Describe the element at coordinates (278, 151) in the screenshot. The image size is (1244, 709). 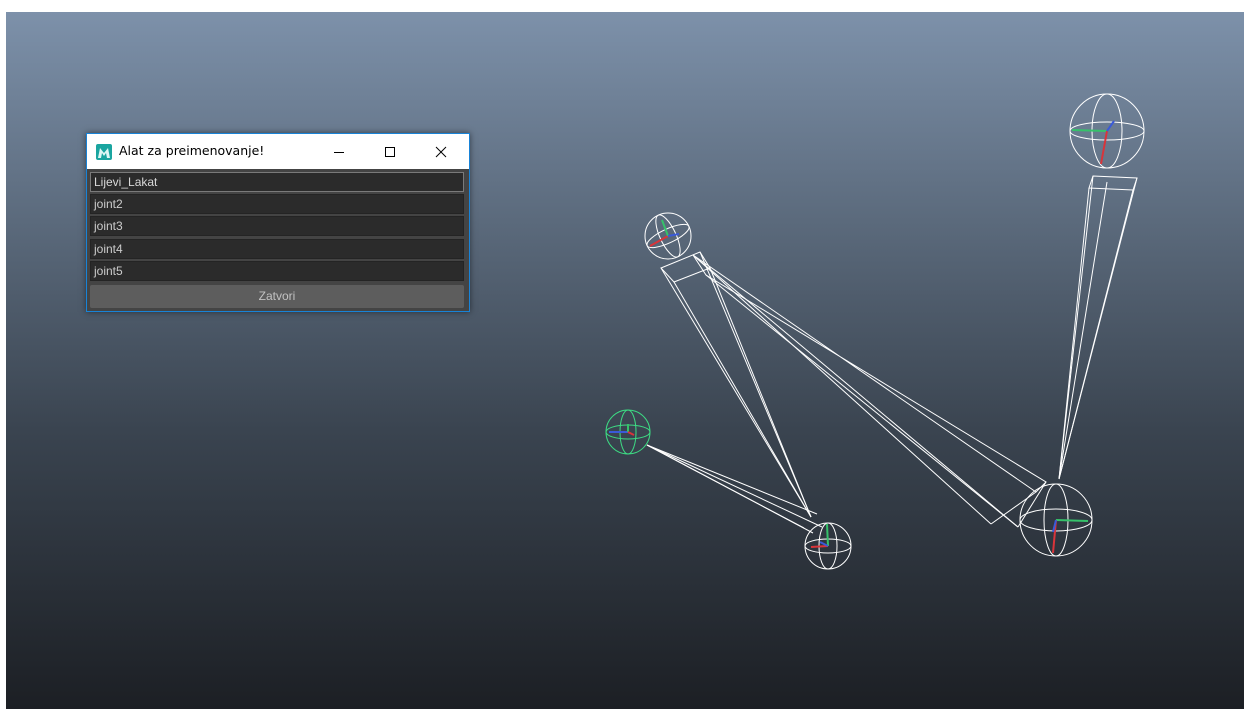
I see `window-titlebar: Alat za preimenovanje!` at that location.